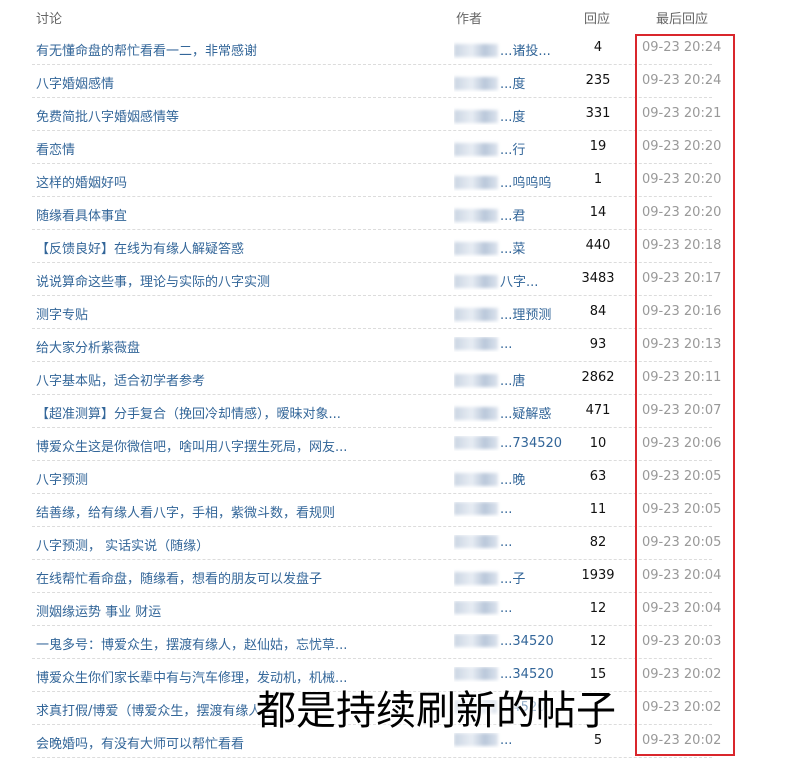  I want to click on topic-title-link: 给大家分析紫薇盘, so click(236, 346).